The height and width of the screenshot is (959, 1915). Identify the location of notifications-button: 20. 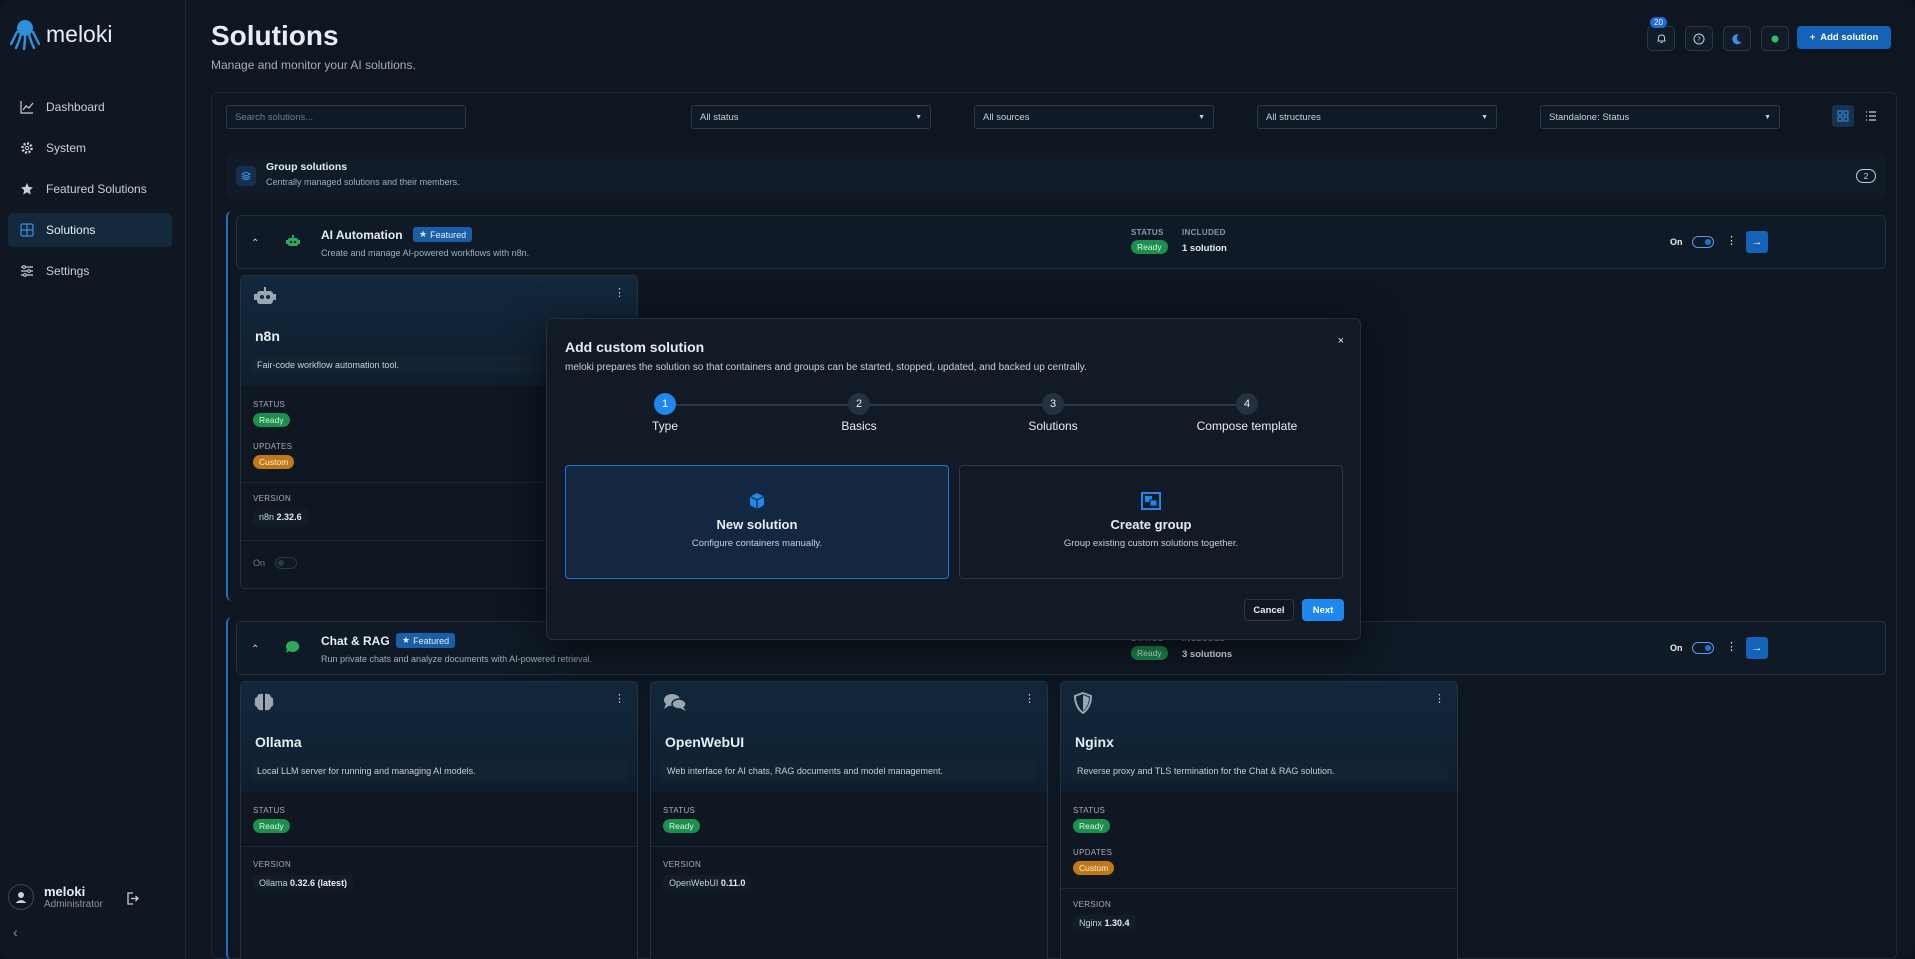
(1661, 34).